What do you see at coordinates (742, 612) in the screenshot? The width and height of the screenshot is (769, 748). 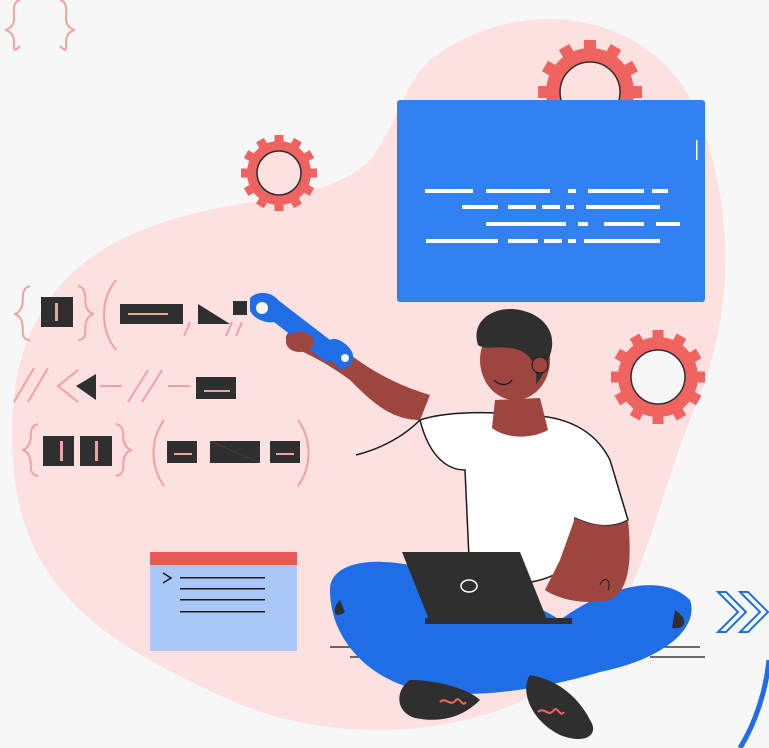 I see `double-chevron-icon` at bounding box center [742, 612].